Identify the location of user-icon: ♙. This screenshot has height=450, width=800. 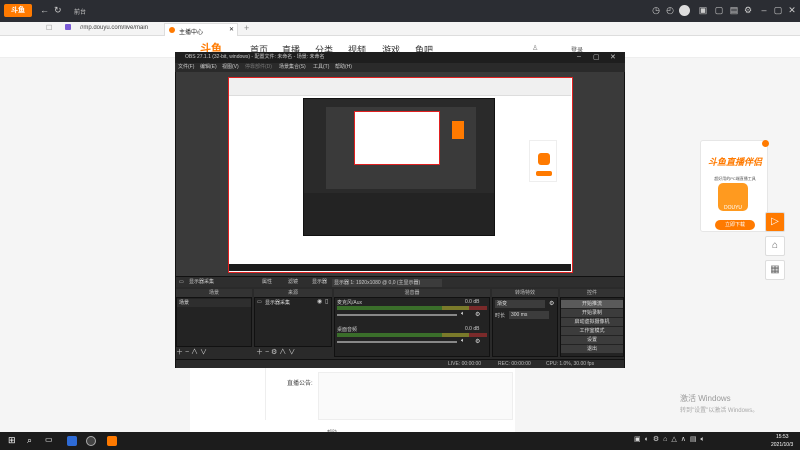
(535, 48).